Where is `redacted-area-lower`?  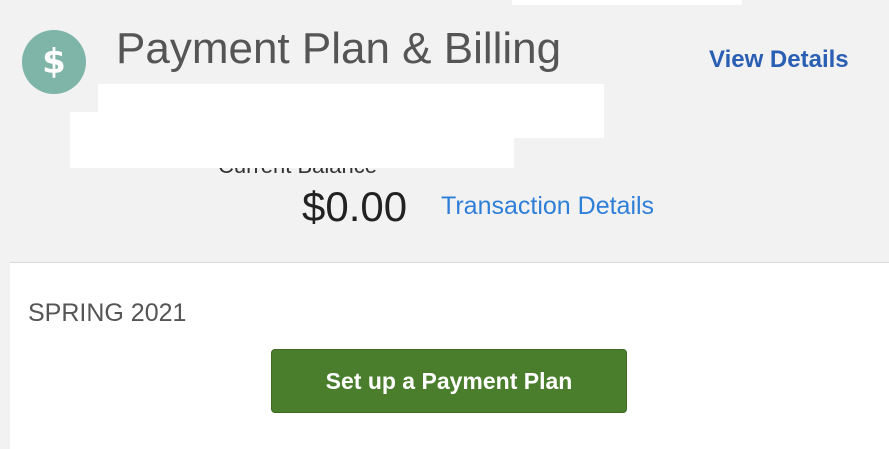 redacted-area-lower is located at coordinates (292, 140).